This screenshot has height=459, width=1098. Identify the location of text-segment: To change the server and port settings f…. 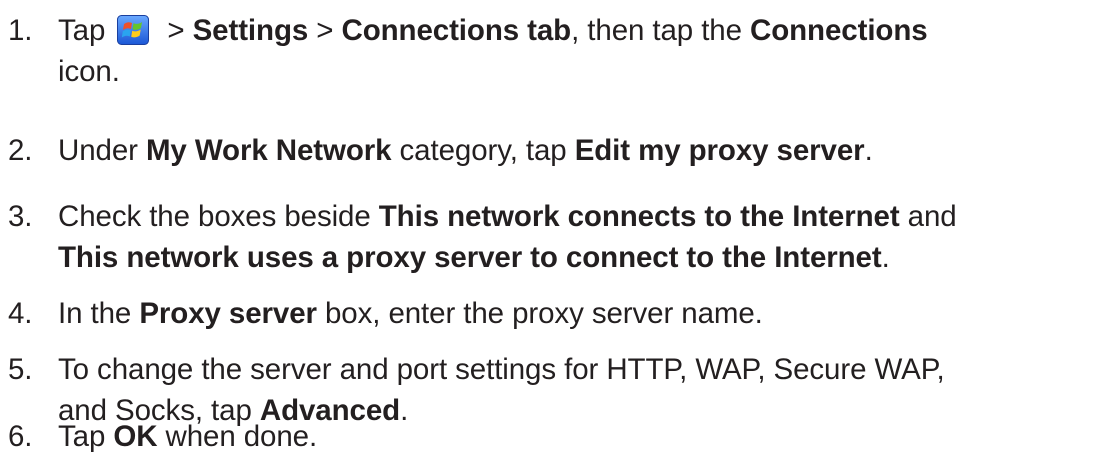
(501, 369).